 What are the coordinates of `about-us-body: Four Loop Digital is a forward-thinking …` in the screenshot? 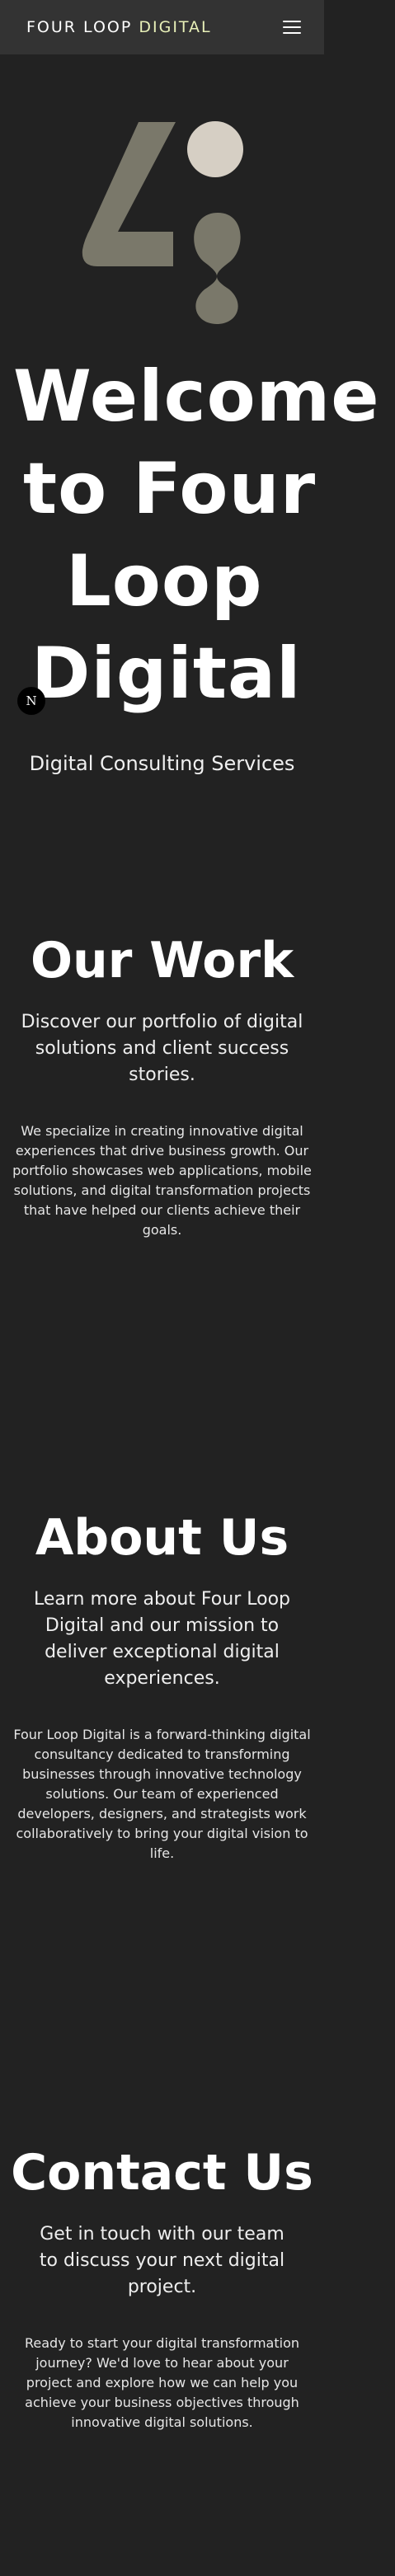 It's located at (162, 1794).